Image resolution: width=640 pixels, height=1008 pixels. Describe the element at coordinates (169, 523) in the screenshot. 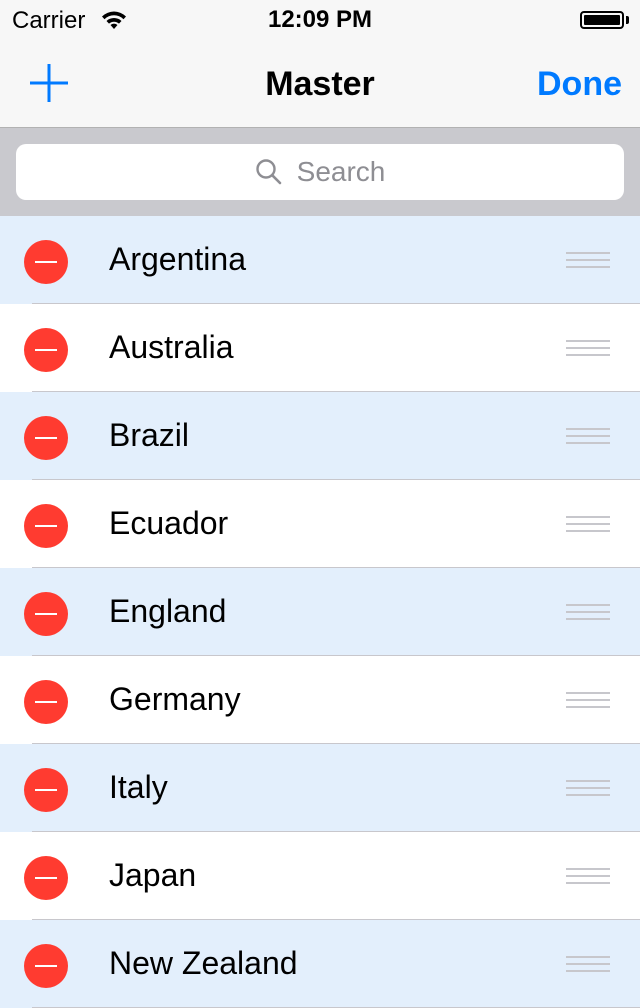

I see `list-item-label: Ecuador` at that location.